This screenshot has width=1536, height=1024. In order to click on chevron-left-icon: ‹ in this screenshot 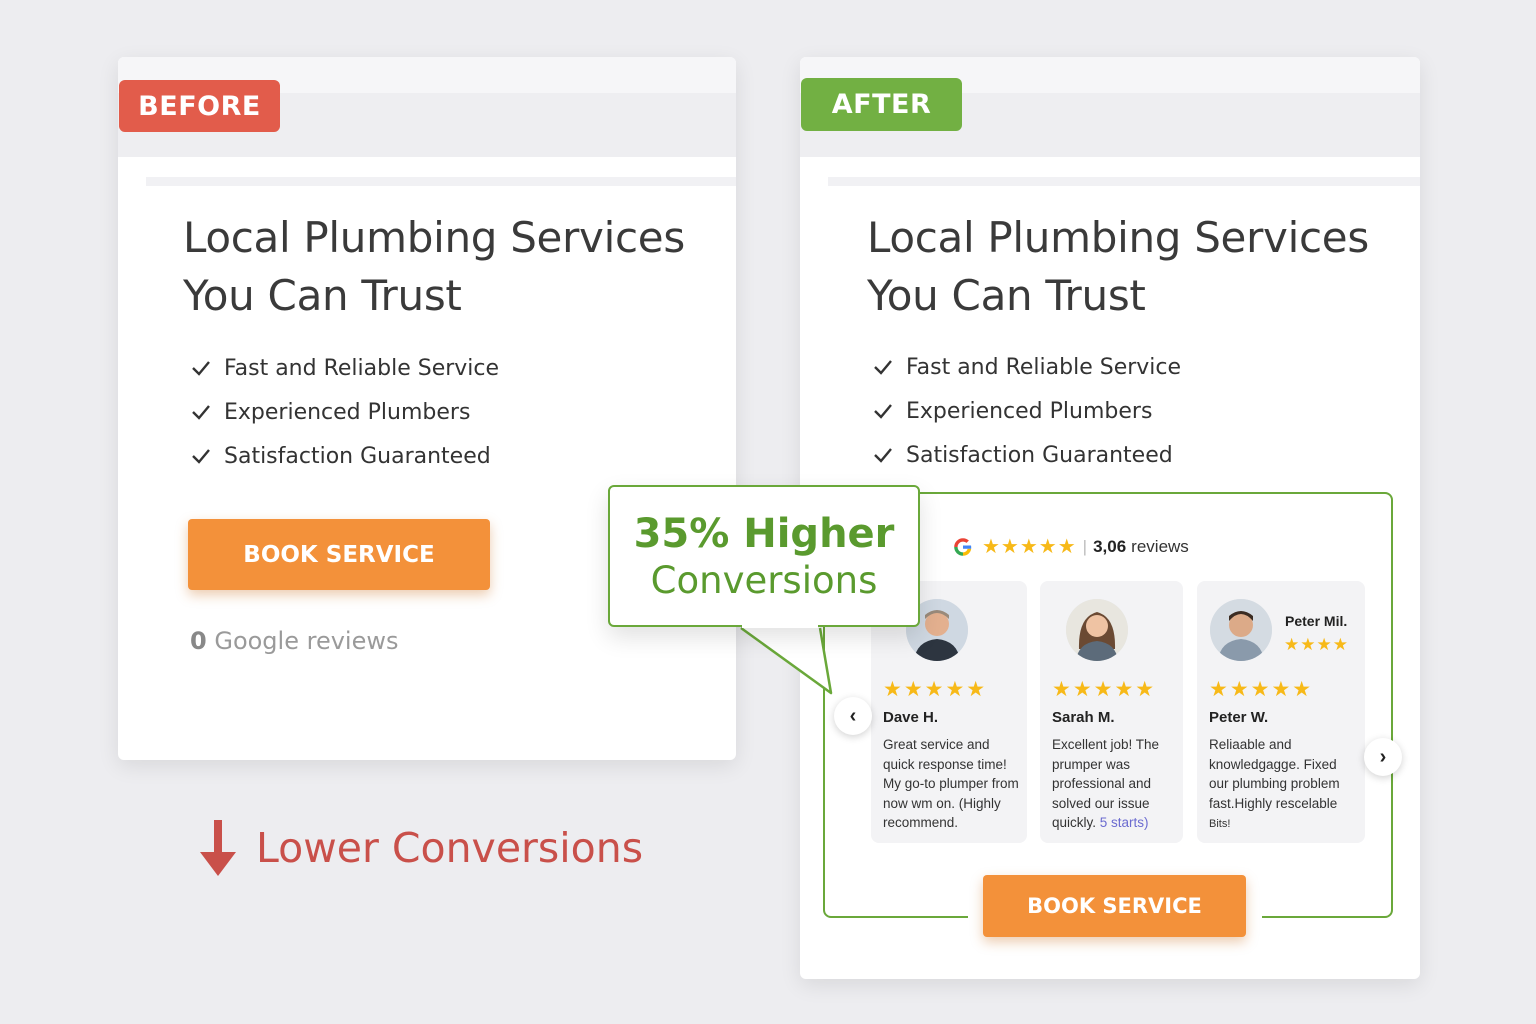, I will do `click(853, 715)`.